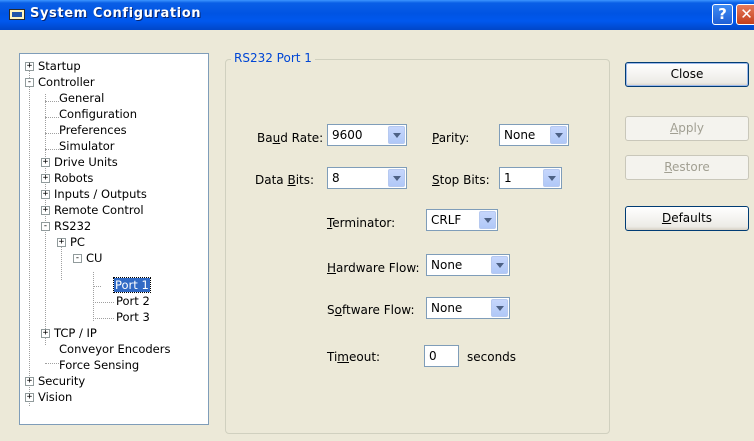  Describe the element at coordinates (433, 356) in the screenshot. I see `timeout-value: 0` at that location.